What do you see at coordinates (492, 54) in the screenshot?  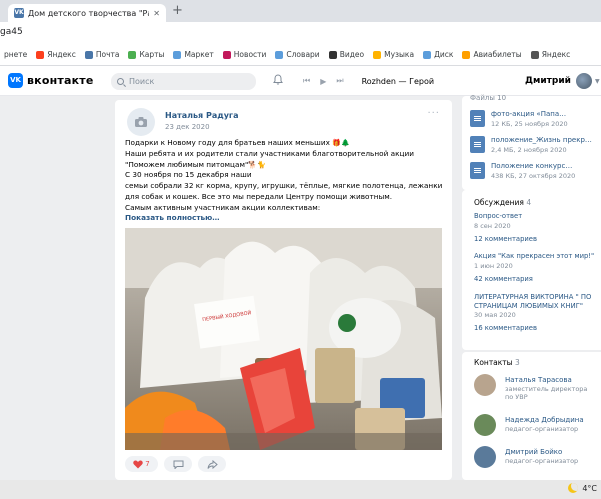 I see `bookmark-item: Авиабилеты` at bounding box center [492, 54].